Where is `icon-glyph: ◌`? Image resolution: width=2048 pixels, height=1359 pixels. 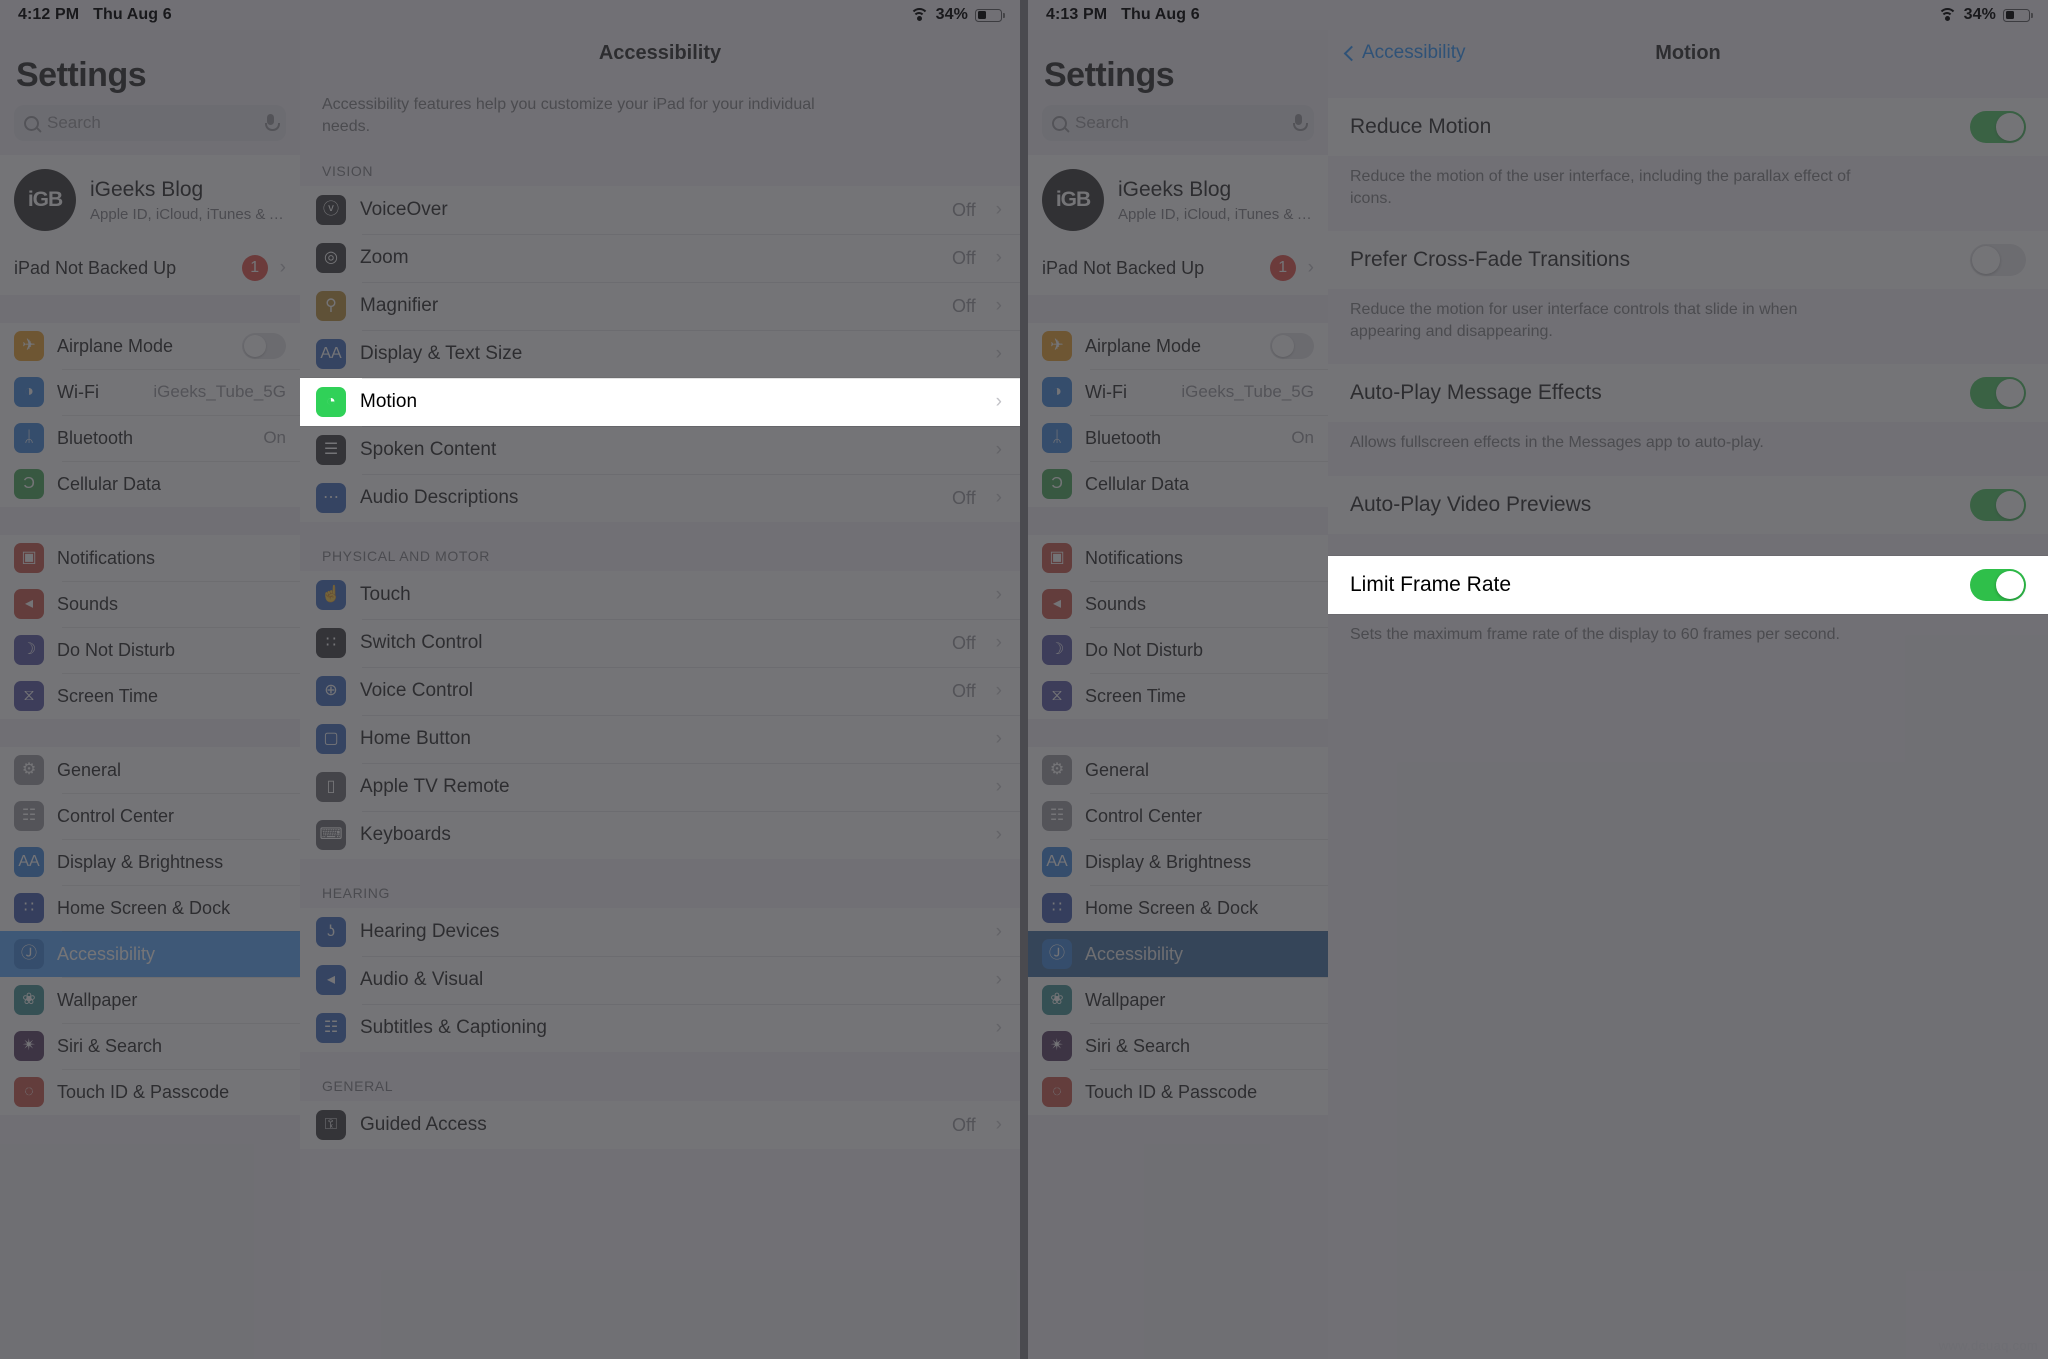 icon-glyph: ◌ is located at coordinates (29, 1091).